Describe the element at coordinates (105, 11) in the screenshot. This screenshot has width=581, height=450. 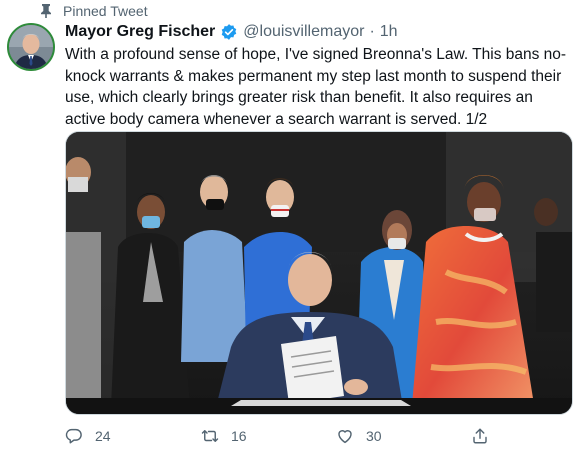
I see `pinned-tweet-label: Pinned Tweet` at that location.